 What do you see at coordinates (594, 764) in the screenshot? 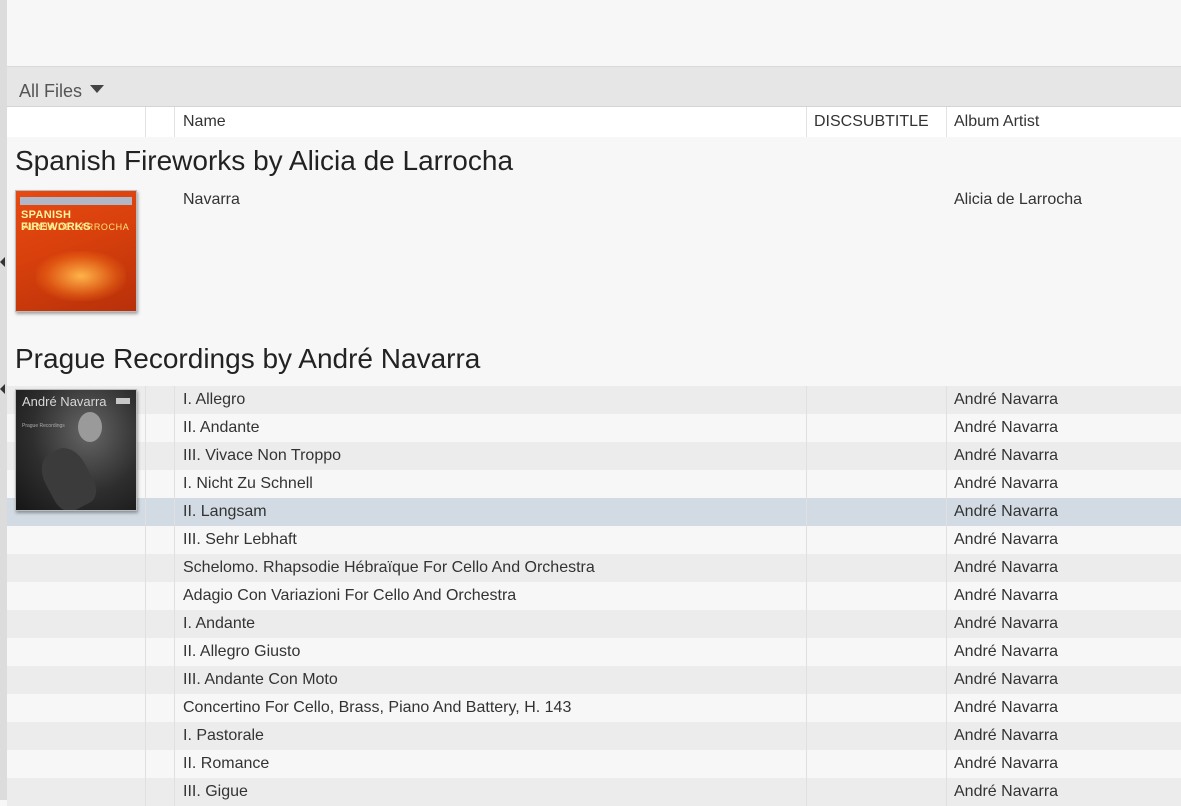
I see `track-row: II. Romance André Navarra` at bounding box center [594, 764].